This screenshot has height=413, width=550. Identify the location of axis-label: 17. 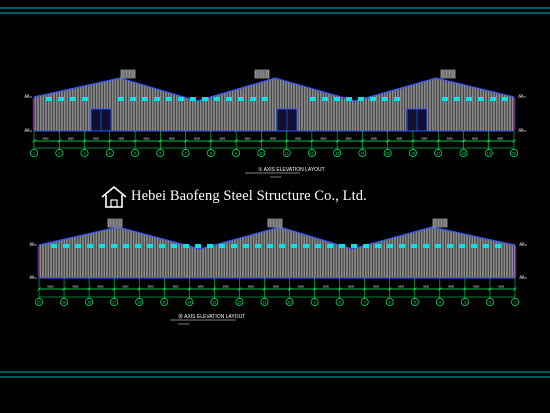
(114, 302).